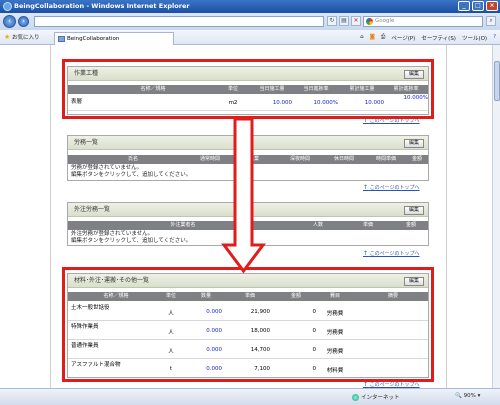 The height and width of the screenshot is (405, 500). I want to click on home-icon: ⌂, so click(362, 38).